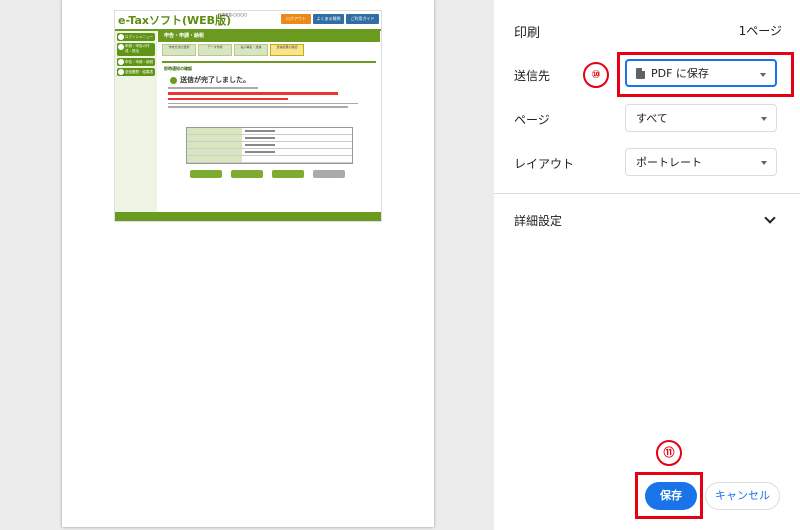  I want to click on chevron-down-icon, so click(770, 218).